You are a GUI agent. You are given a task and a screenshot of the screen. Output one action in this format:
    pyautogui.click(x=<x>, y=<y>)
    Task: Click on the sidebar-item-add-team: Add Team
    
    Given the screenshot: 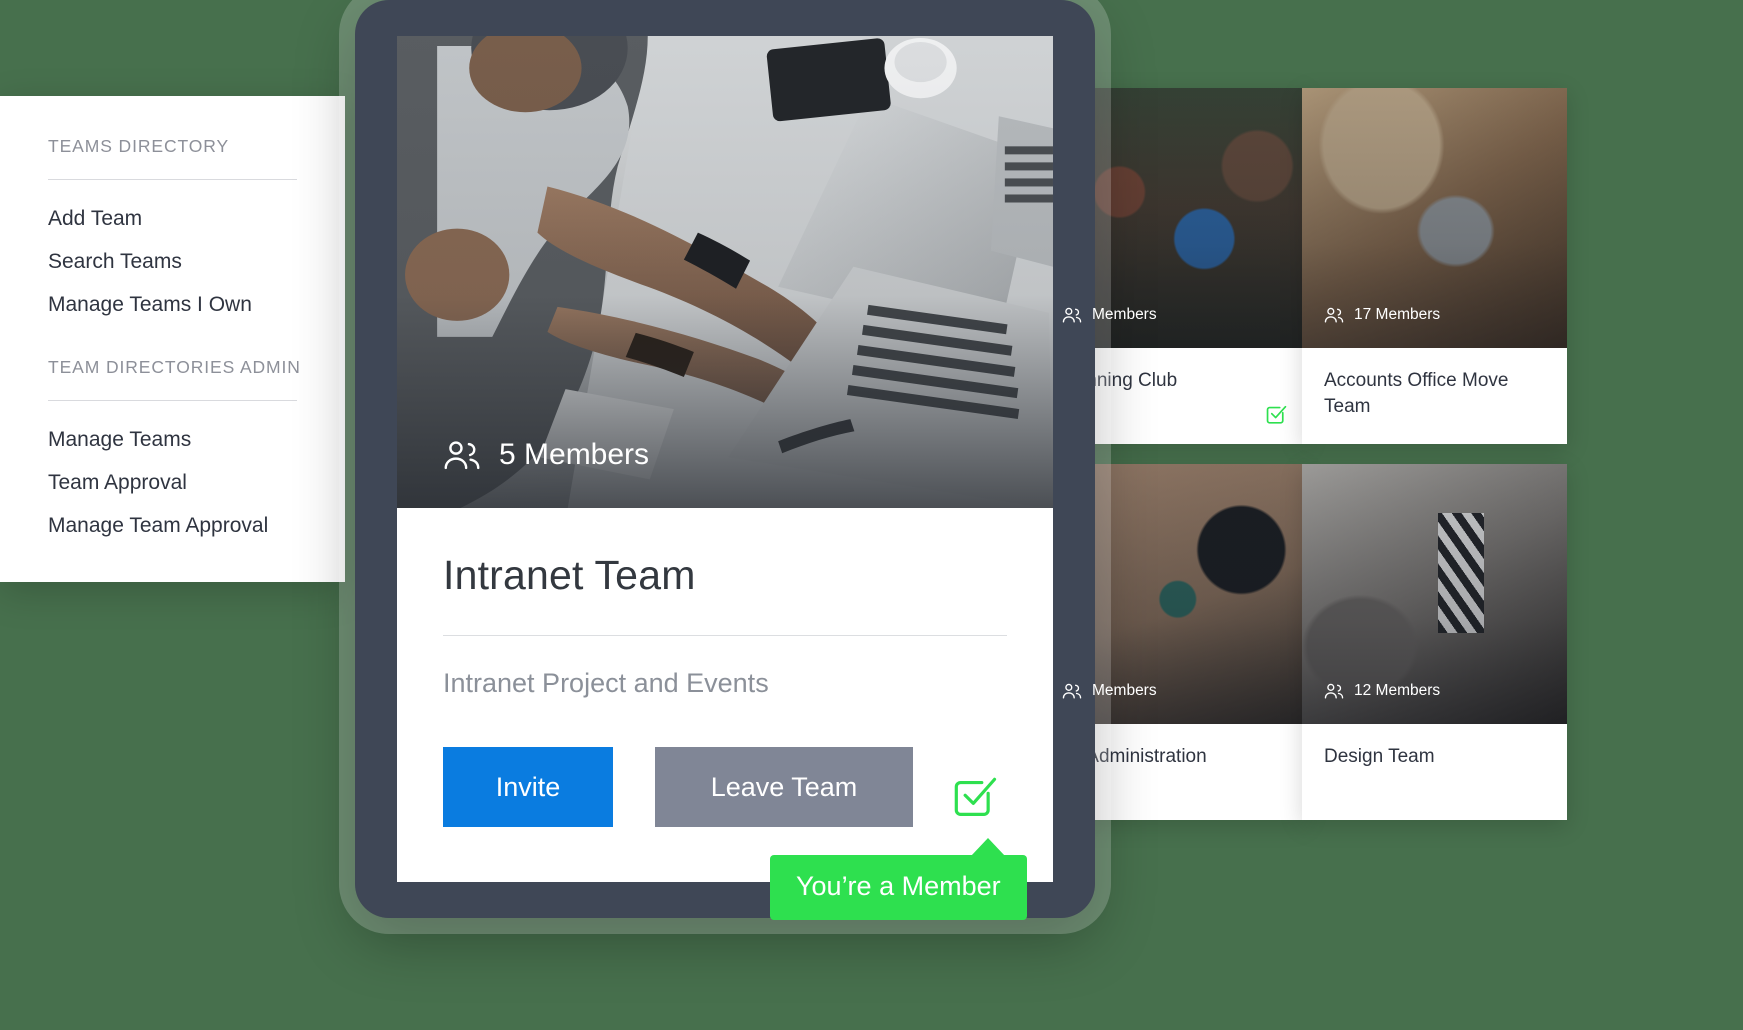 What is the action you would take?
    pyautogui.click(x=172, y=218)
    